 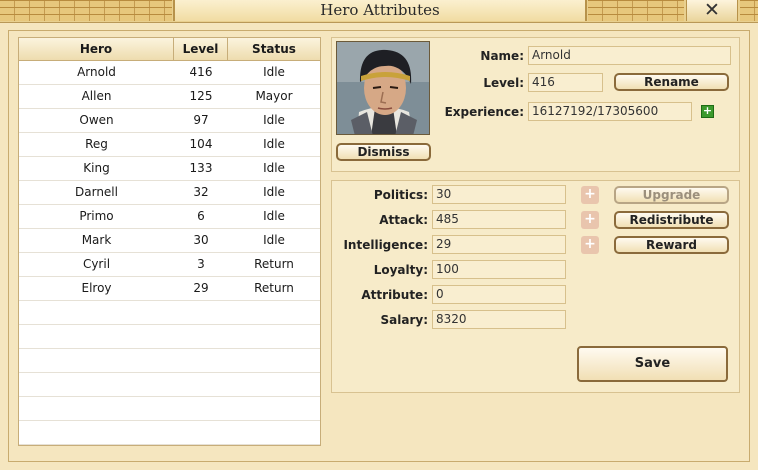 What do you see at coordinates (499, 319) in the screenshot?
I see `salary-field: 8320` at bounding box center [499, 319].